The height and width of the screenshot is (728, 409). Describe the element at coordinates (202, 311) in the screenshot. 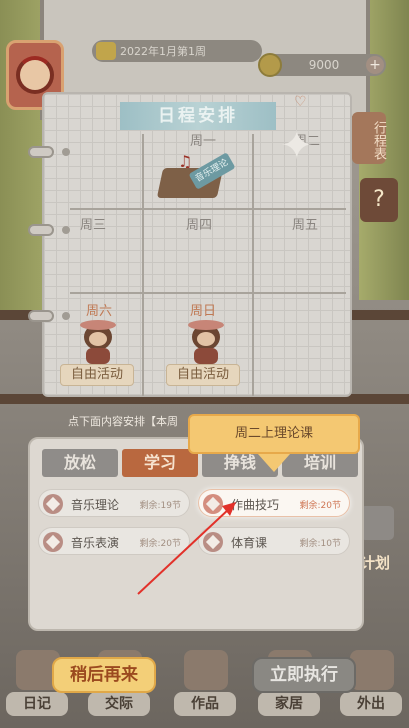

I see `day-label-sunday: 周日` at that location.